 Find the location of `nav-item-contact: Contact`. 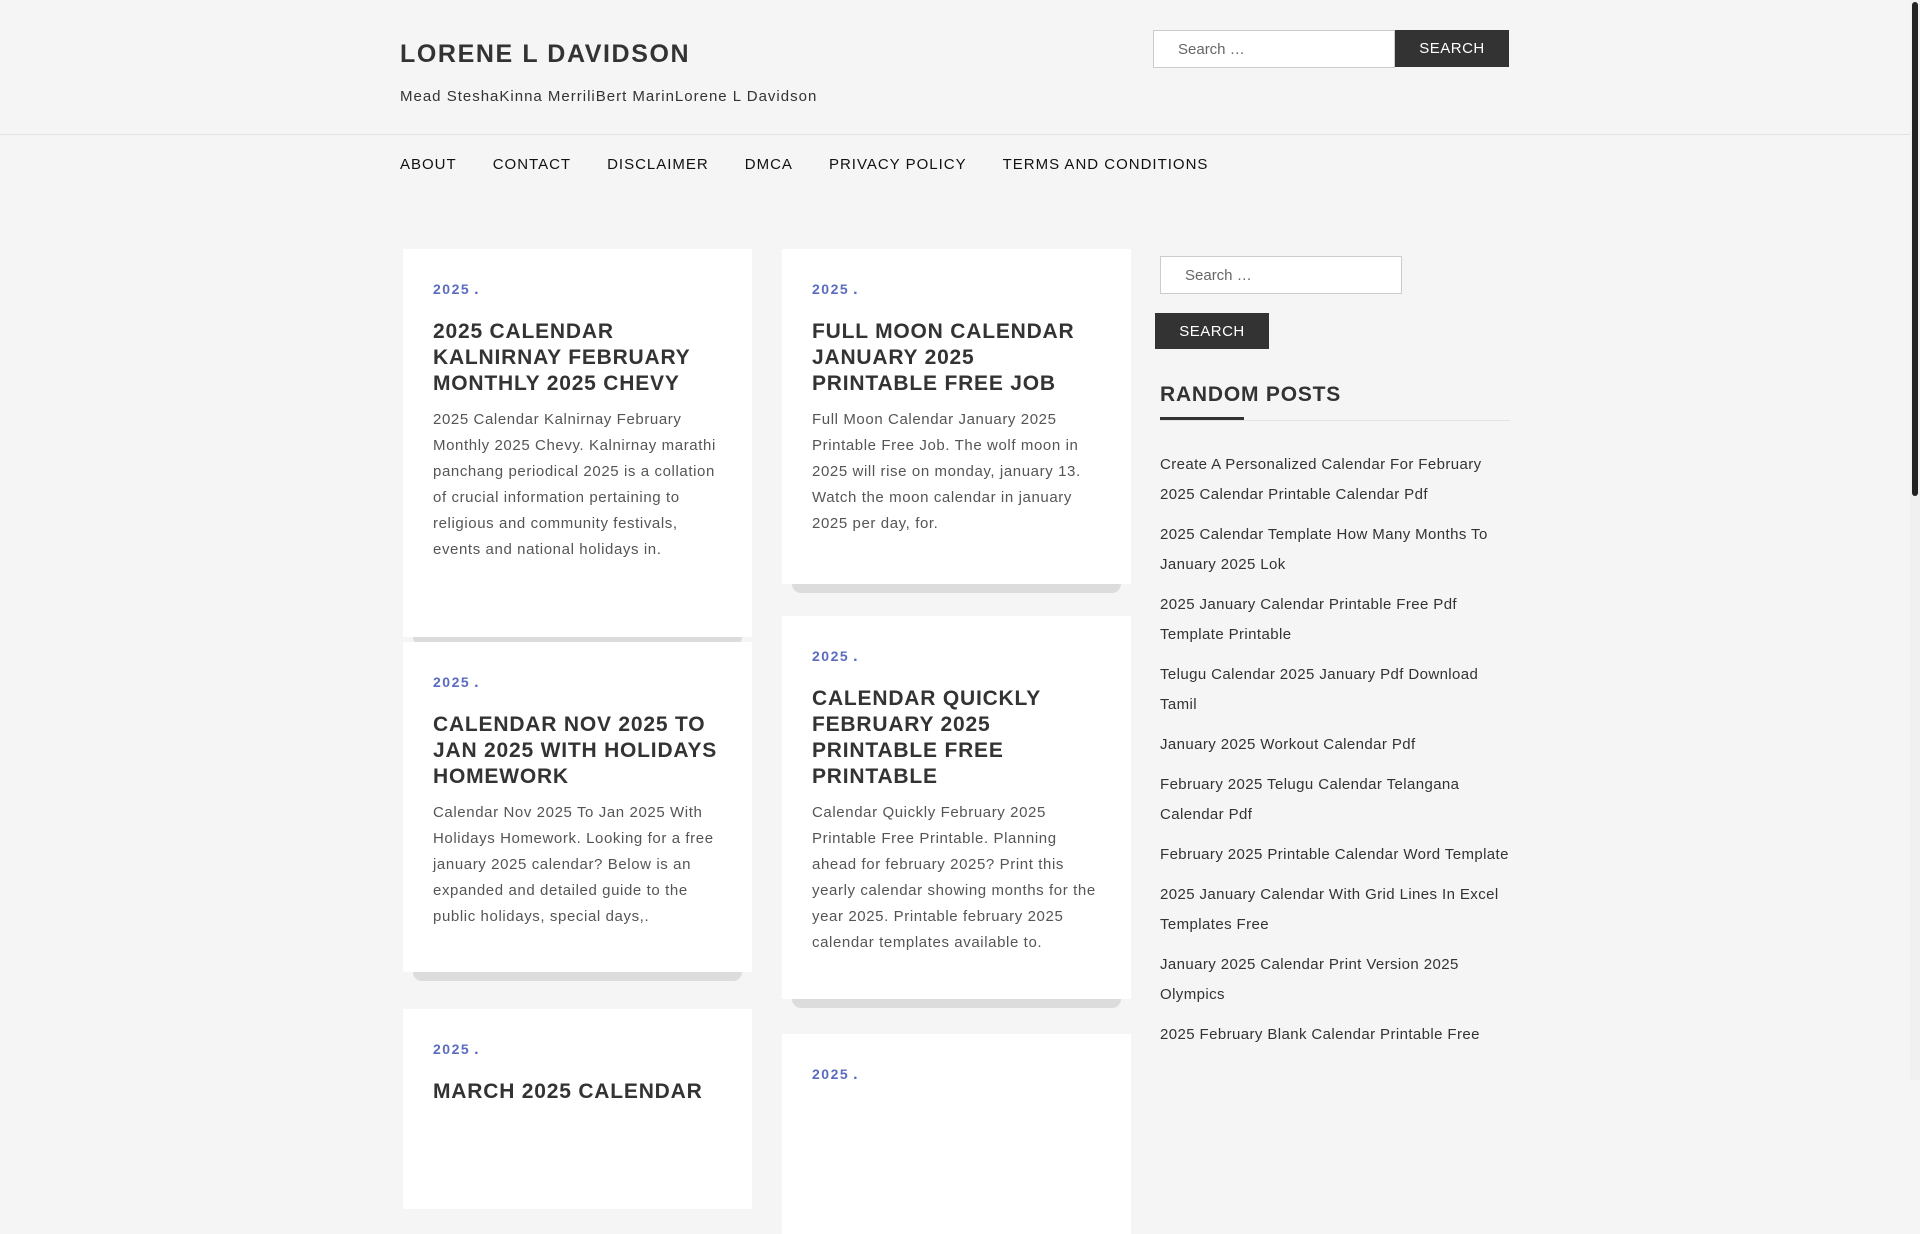

nav-item-contact: Contact is located at coordinates (532, 164).